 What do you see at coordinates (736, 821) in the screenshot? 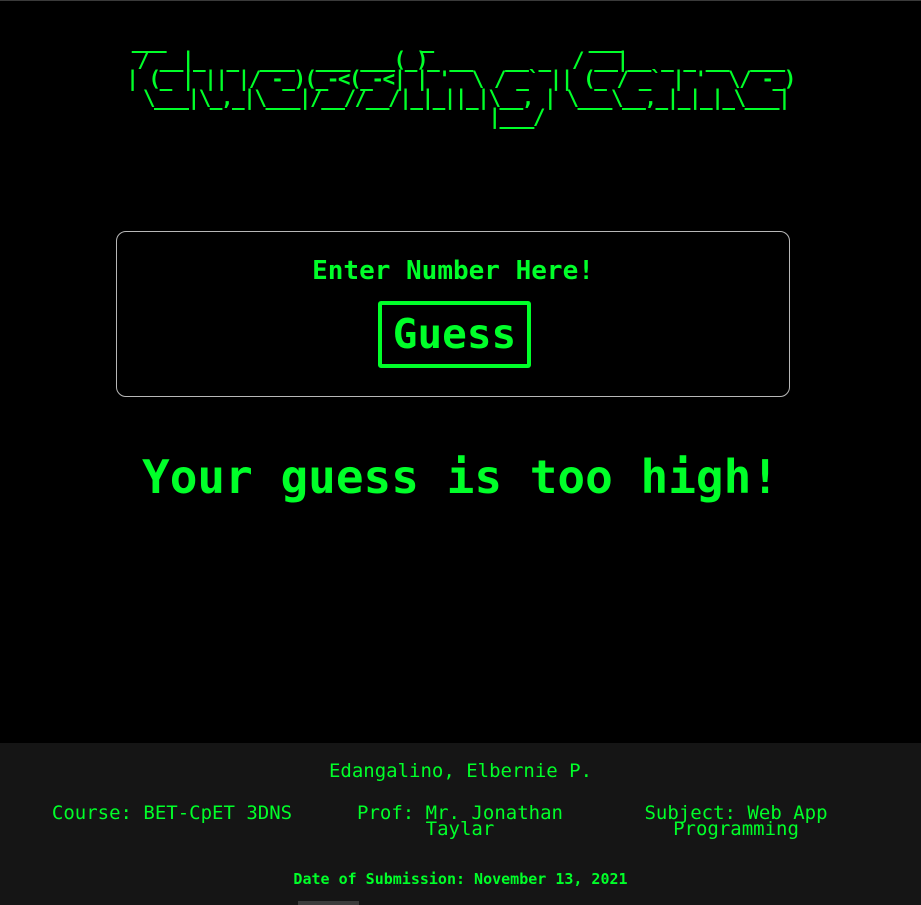
I see `subject-info: Subject: Web App Programming` at bounding box center [736, 821].